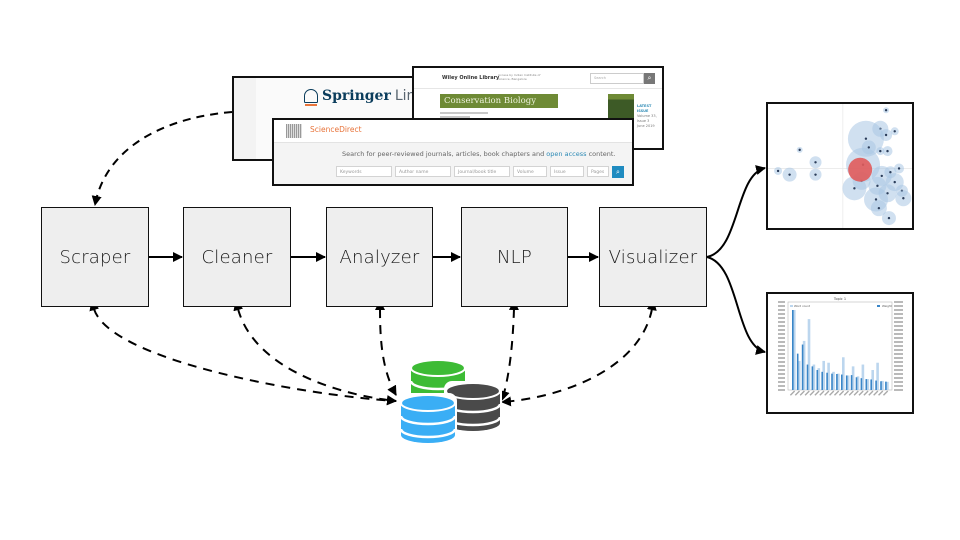 The height and width of the screenshot is (540, 960). I want to click on journal-title-input: Journal/book title, so click(482, 171).